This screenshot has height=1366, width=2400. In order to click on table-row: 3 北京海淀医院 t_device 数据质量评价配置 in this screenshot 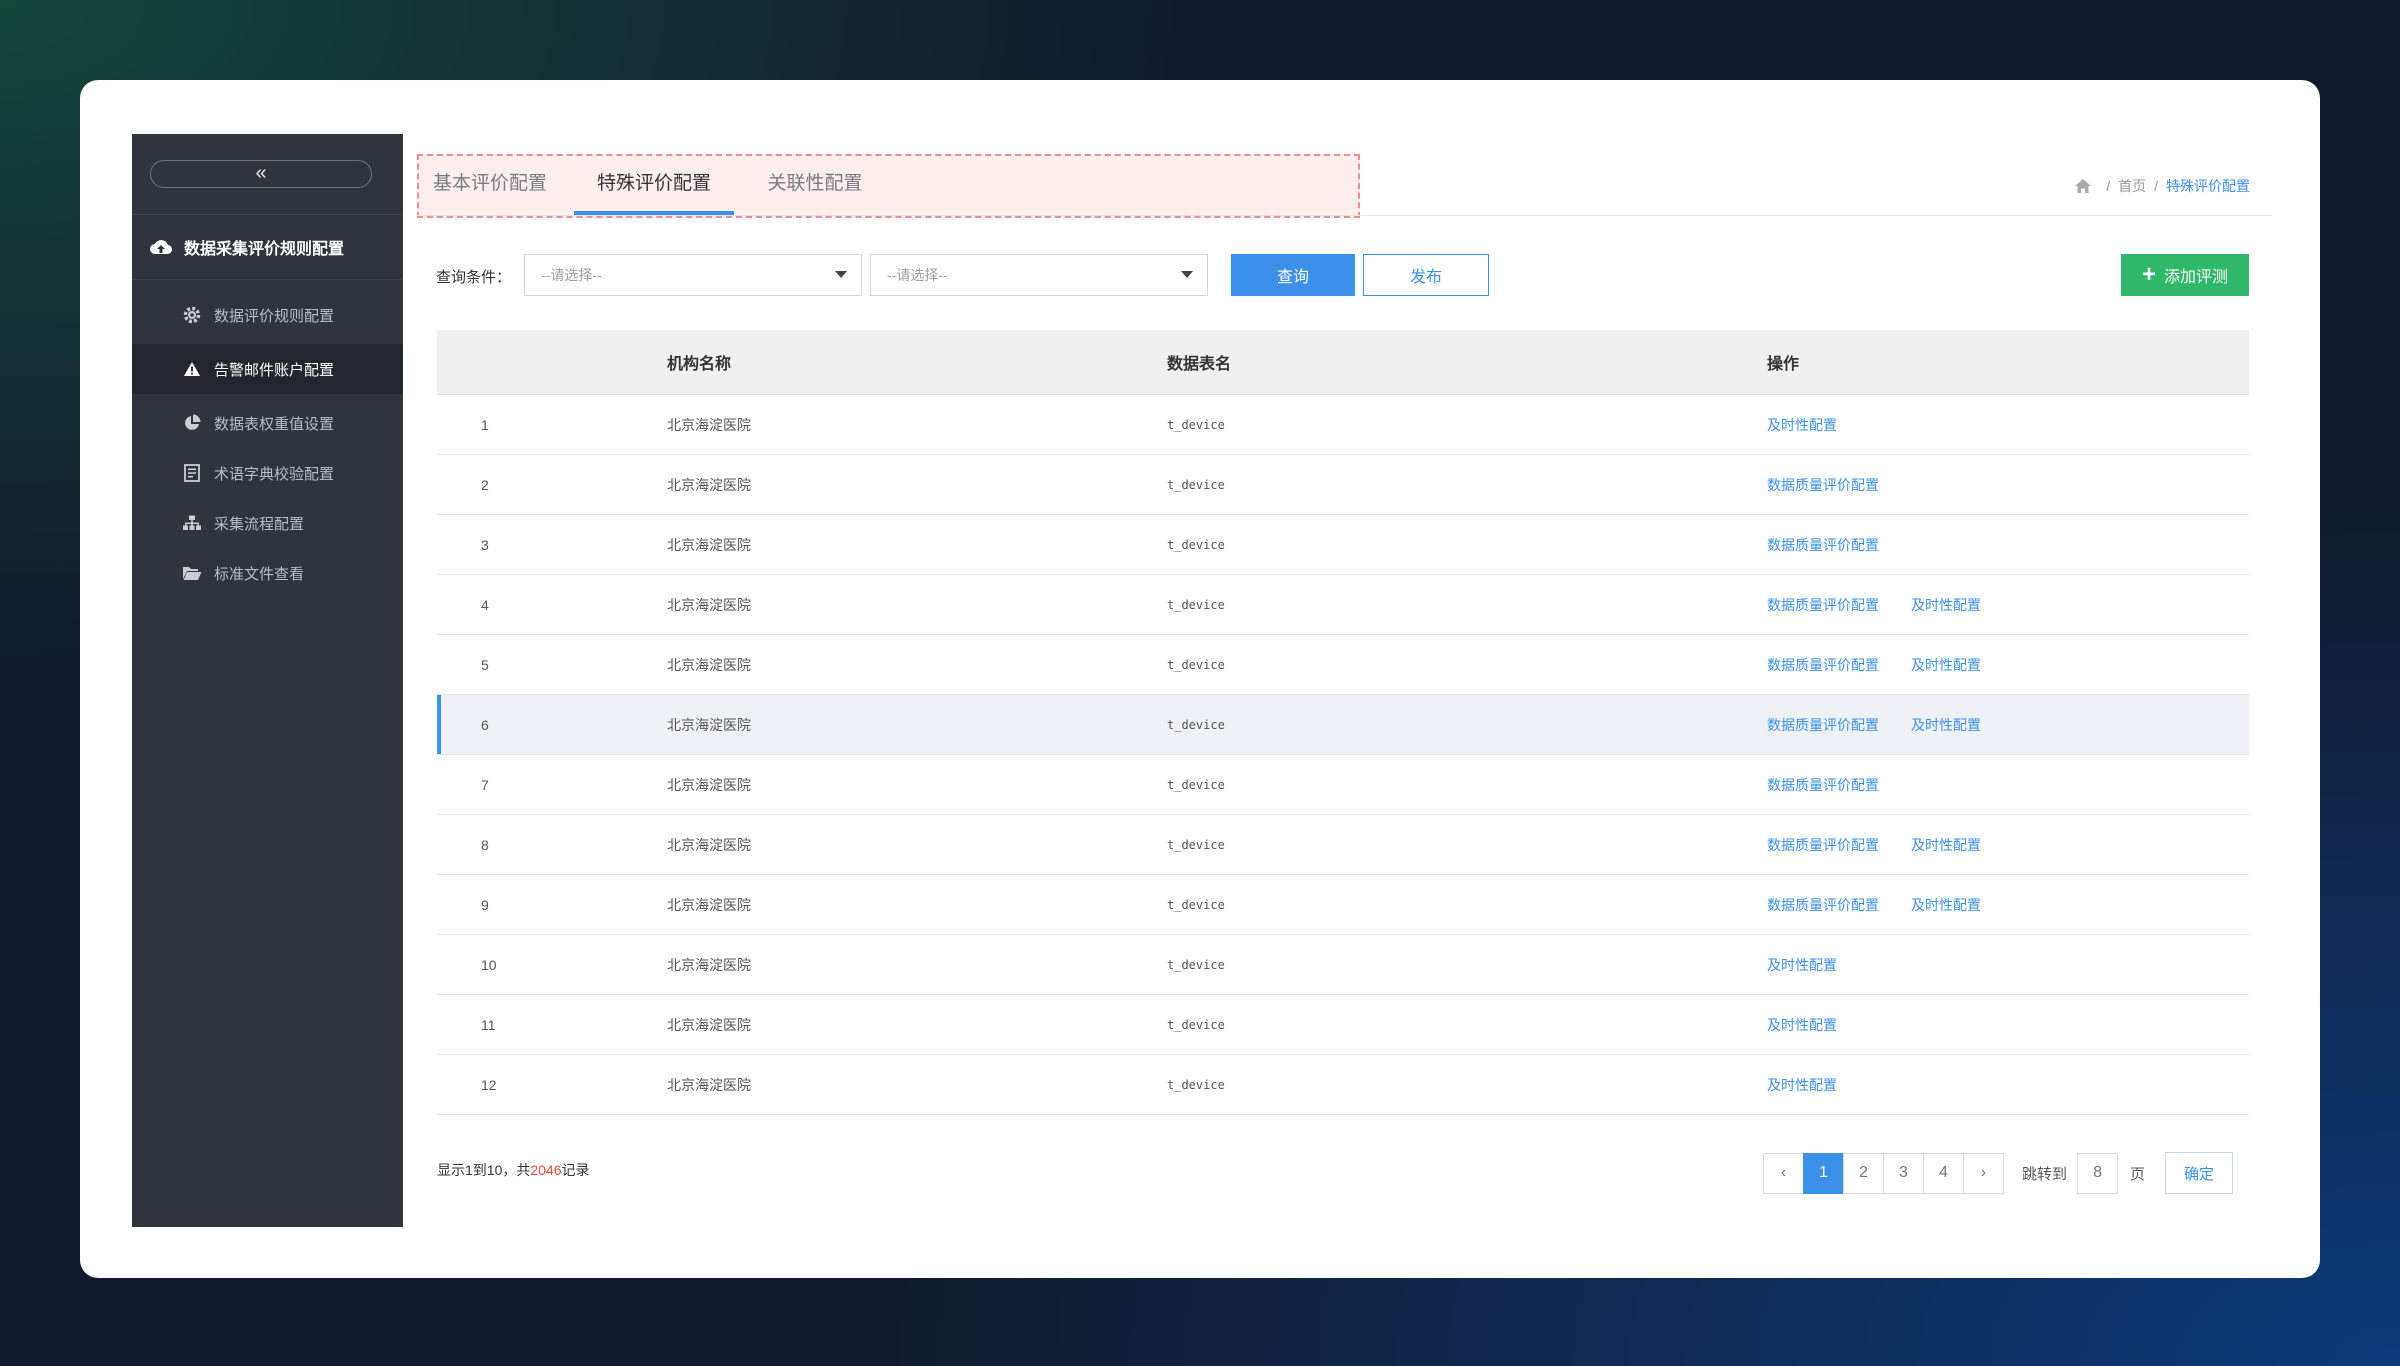, I will do `click(1343, 545)`.